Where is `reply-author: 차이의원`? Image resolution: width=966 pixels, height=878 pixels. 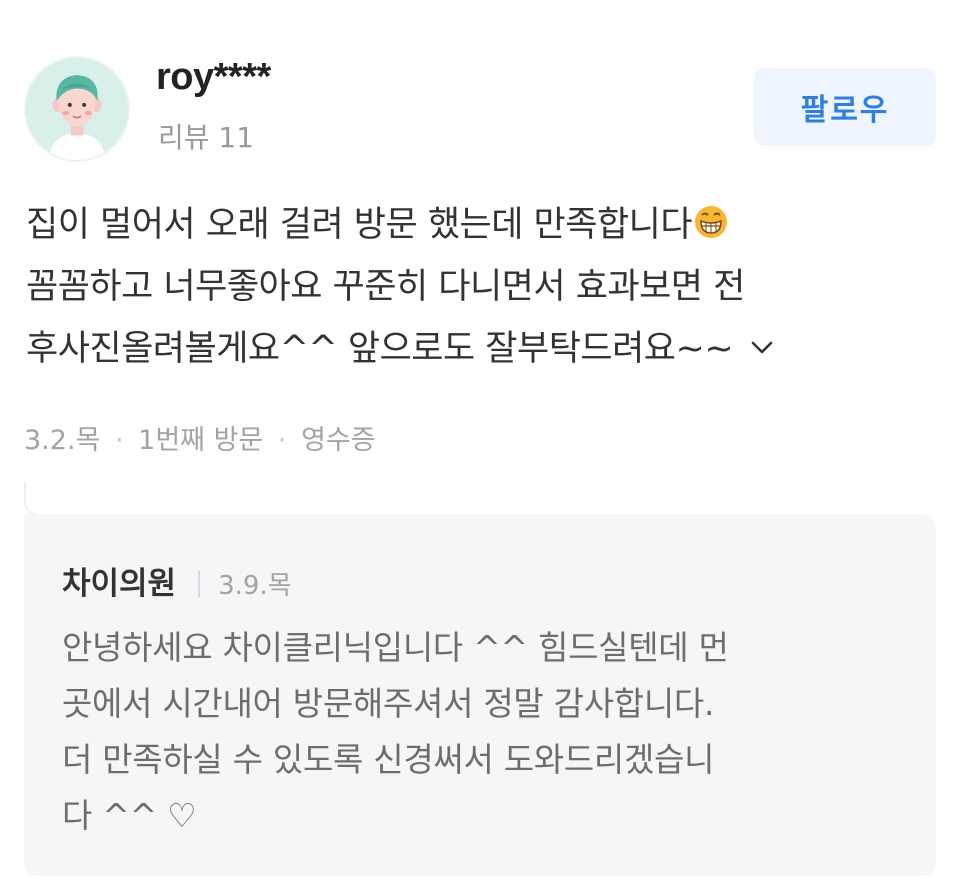
reply-author: 차이의원 is located at coordinates (119, 584).